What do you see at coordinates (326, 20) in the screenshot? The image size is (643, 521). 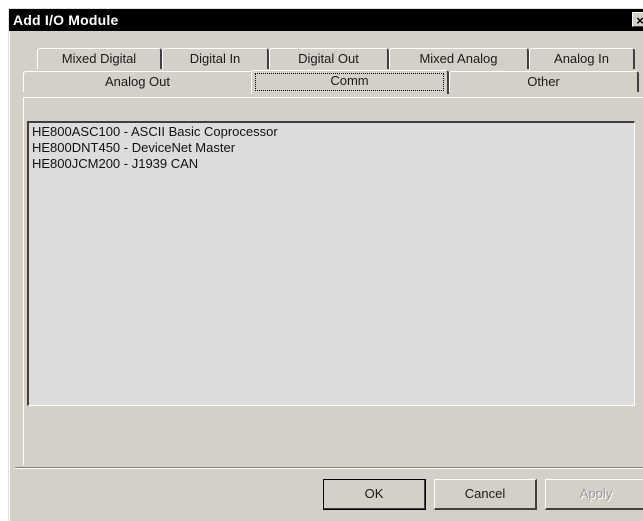 I see `title-bar: Add I/O Module ×` at bounding box center [326, 20].